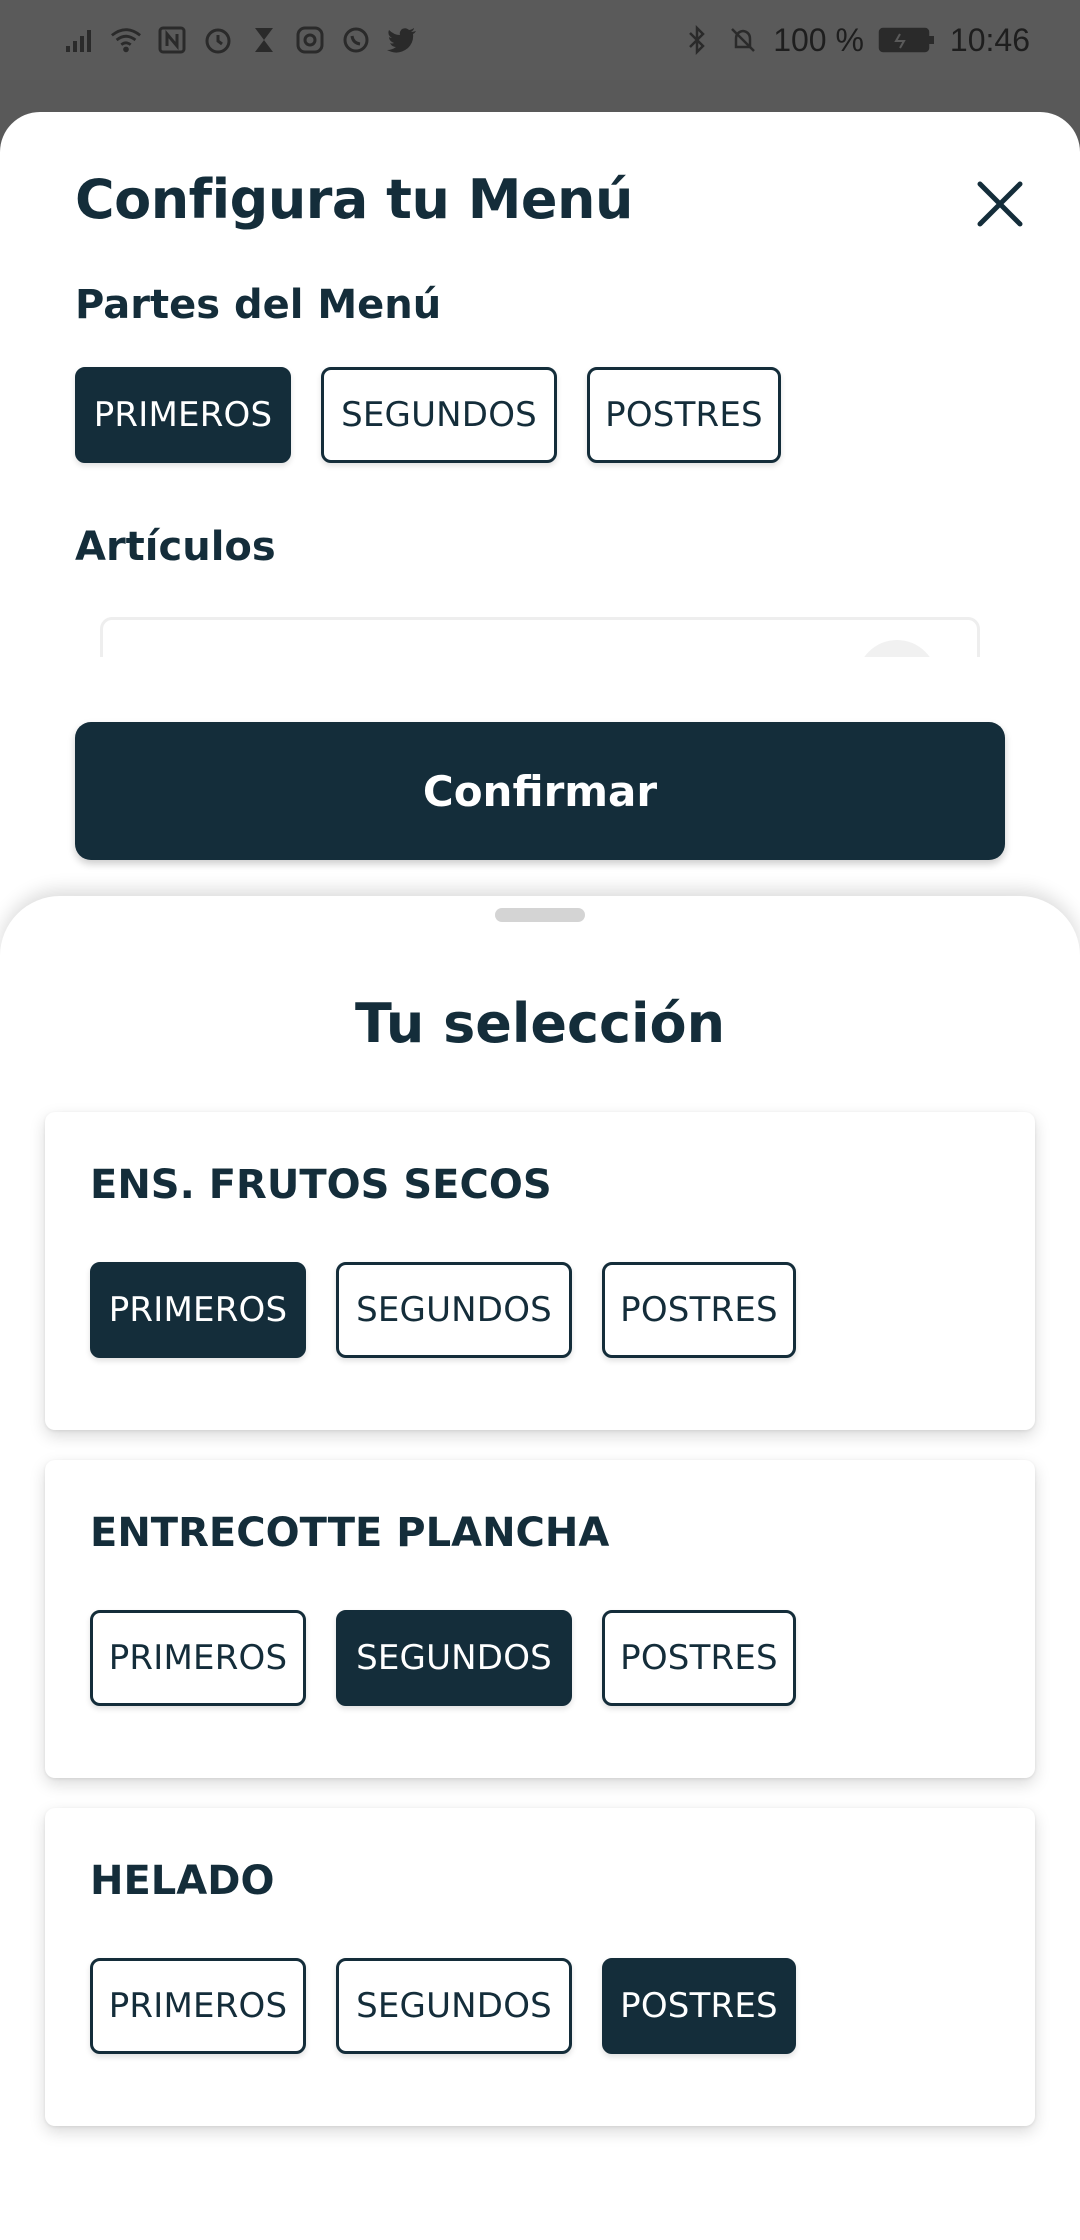 The height and width of the screenshot is (2240, 1080). I want to click on clock: 10:46, so click(989, 39).